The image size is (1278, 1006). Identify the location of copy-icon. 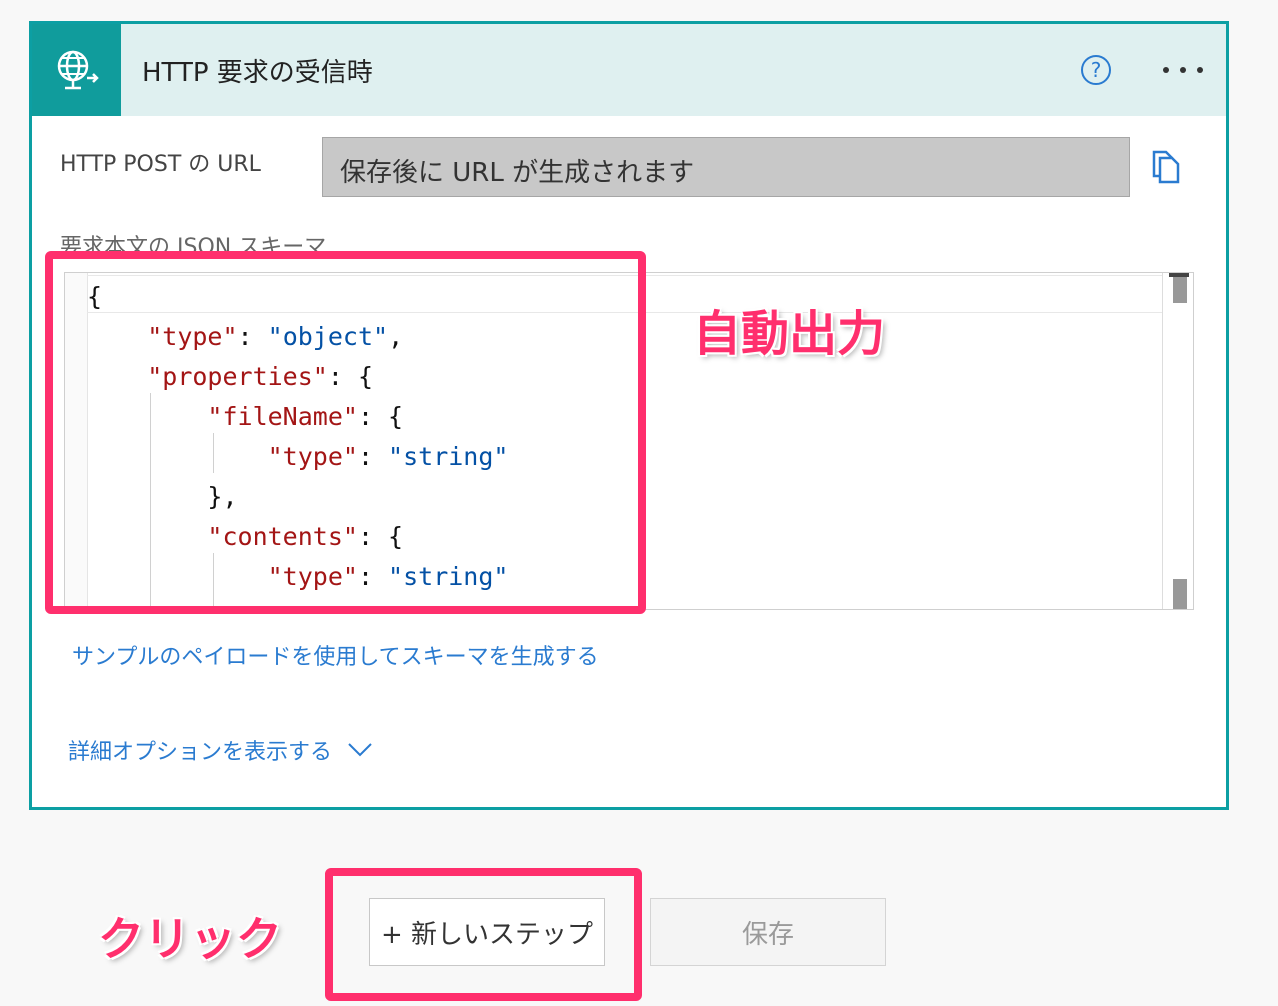
(1165, 167).